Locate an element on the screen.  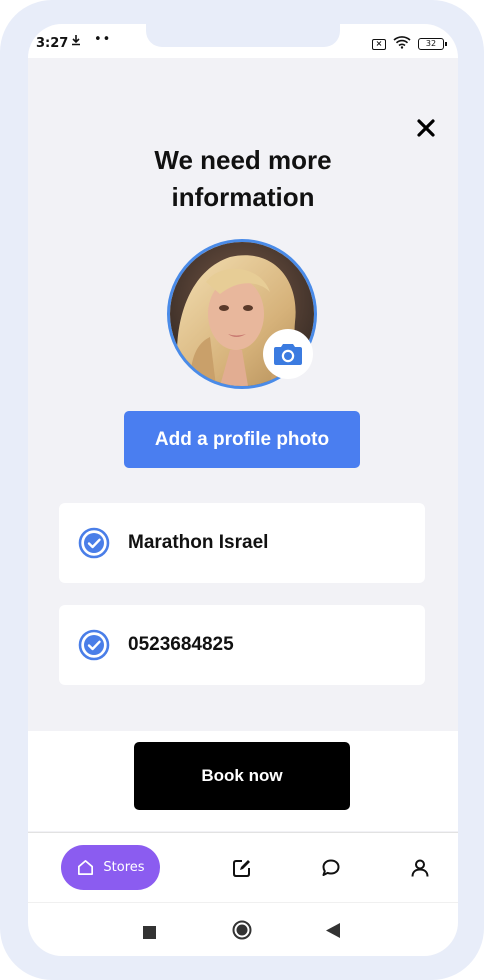
status-icons: × 32 is located at coordinates (409, 44).